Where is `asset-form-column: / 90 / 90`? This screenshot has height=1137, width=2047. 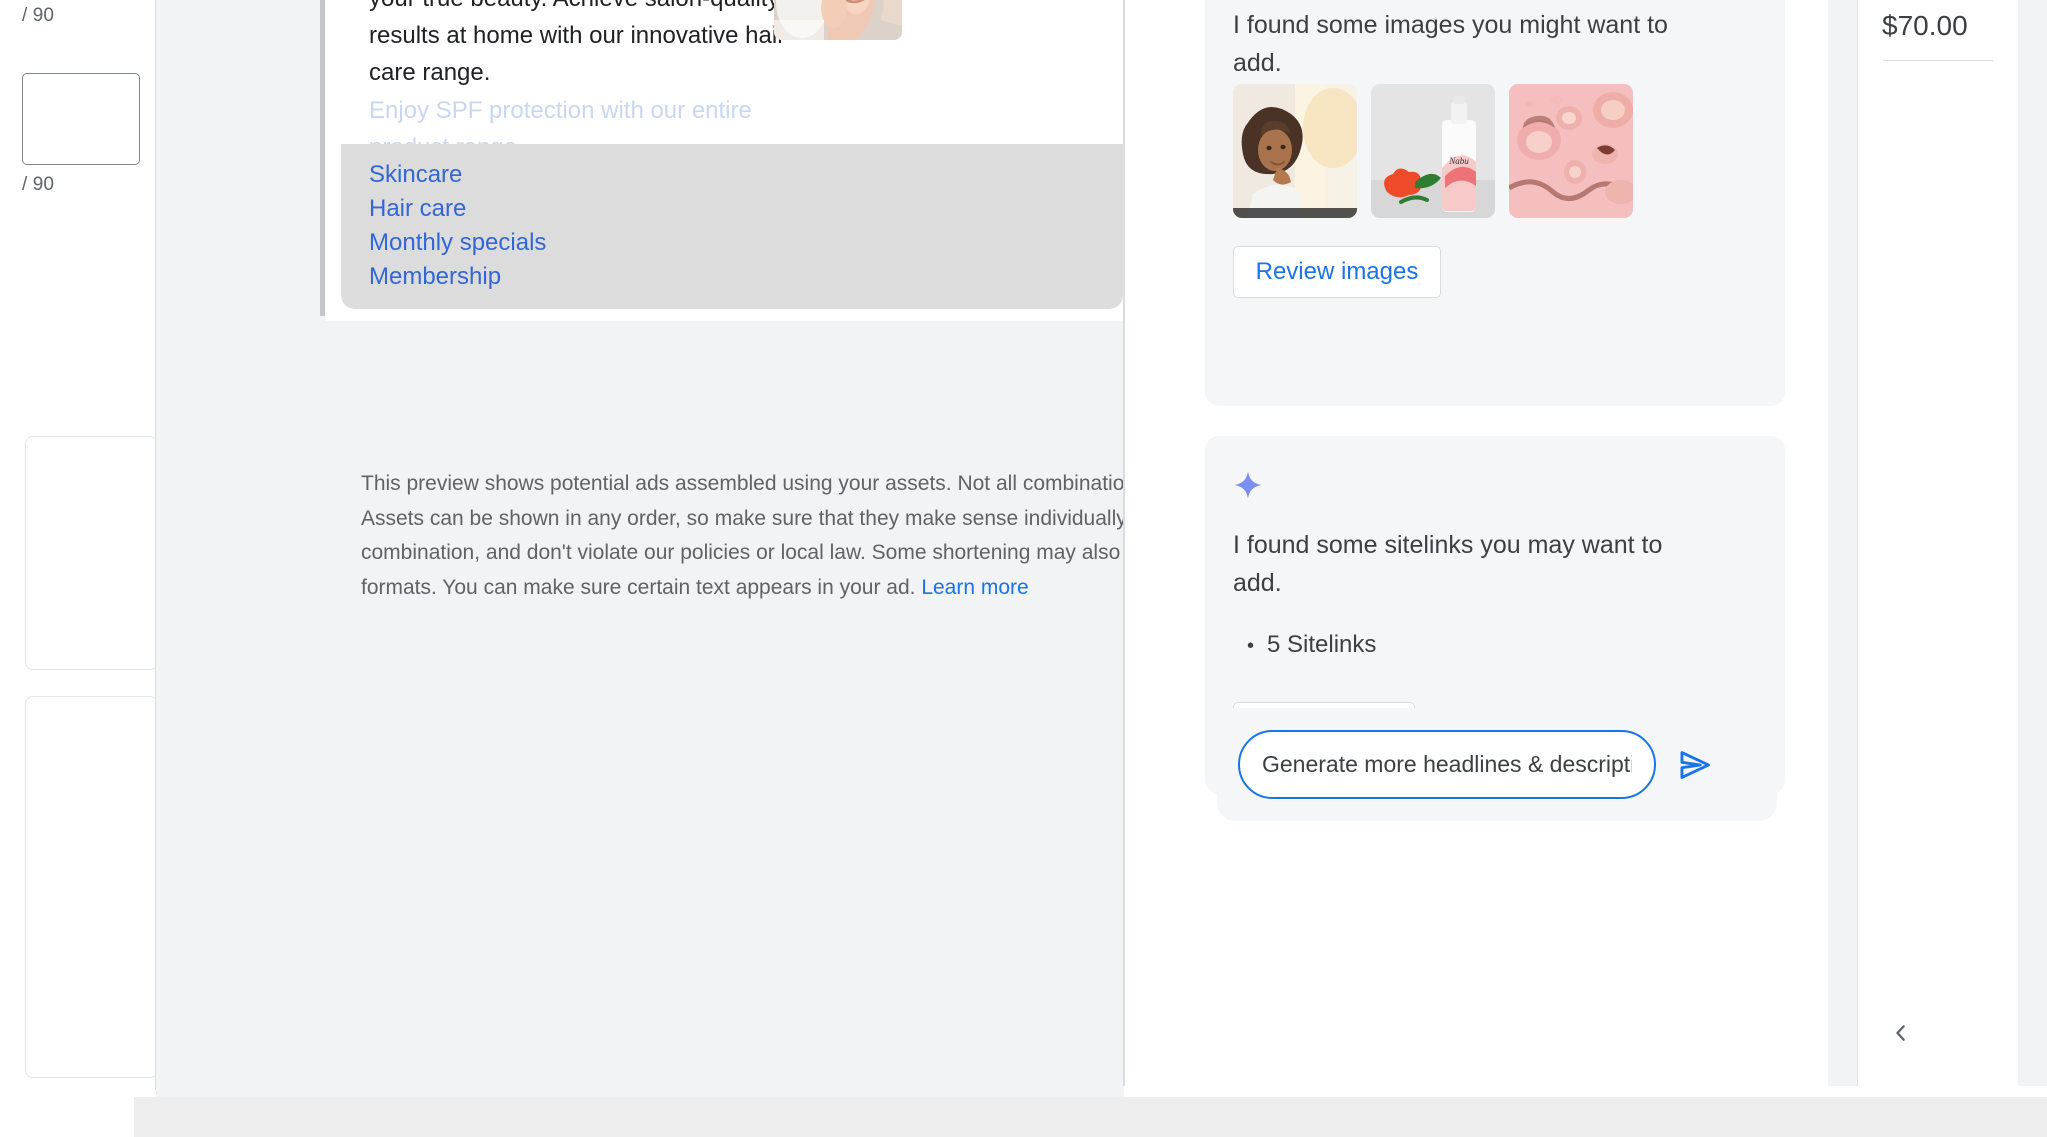
asset-form-column: / 90 / 90 is located at coordinates (78, 550).